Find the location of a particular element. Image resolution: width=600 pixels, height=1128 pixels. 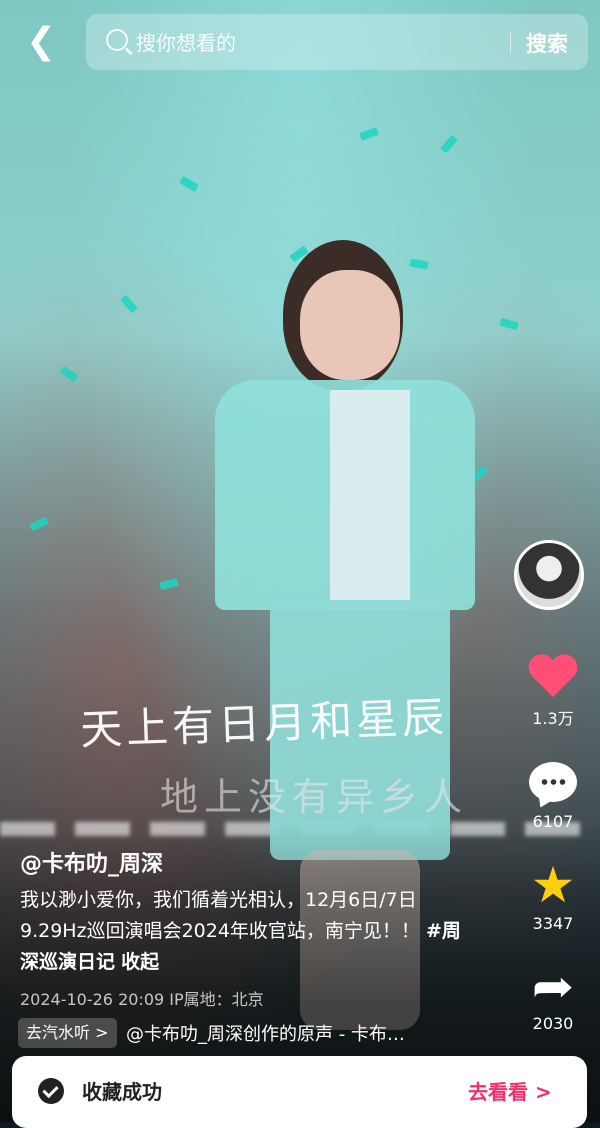

star-icon: ★ is located at coordinates (553, 885).